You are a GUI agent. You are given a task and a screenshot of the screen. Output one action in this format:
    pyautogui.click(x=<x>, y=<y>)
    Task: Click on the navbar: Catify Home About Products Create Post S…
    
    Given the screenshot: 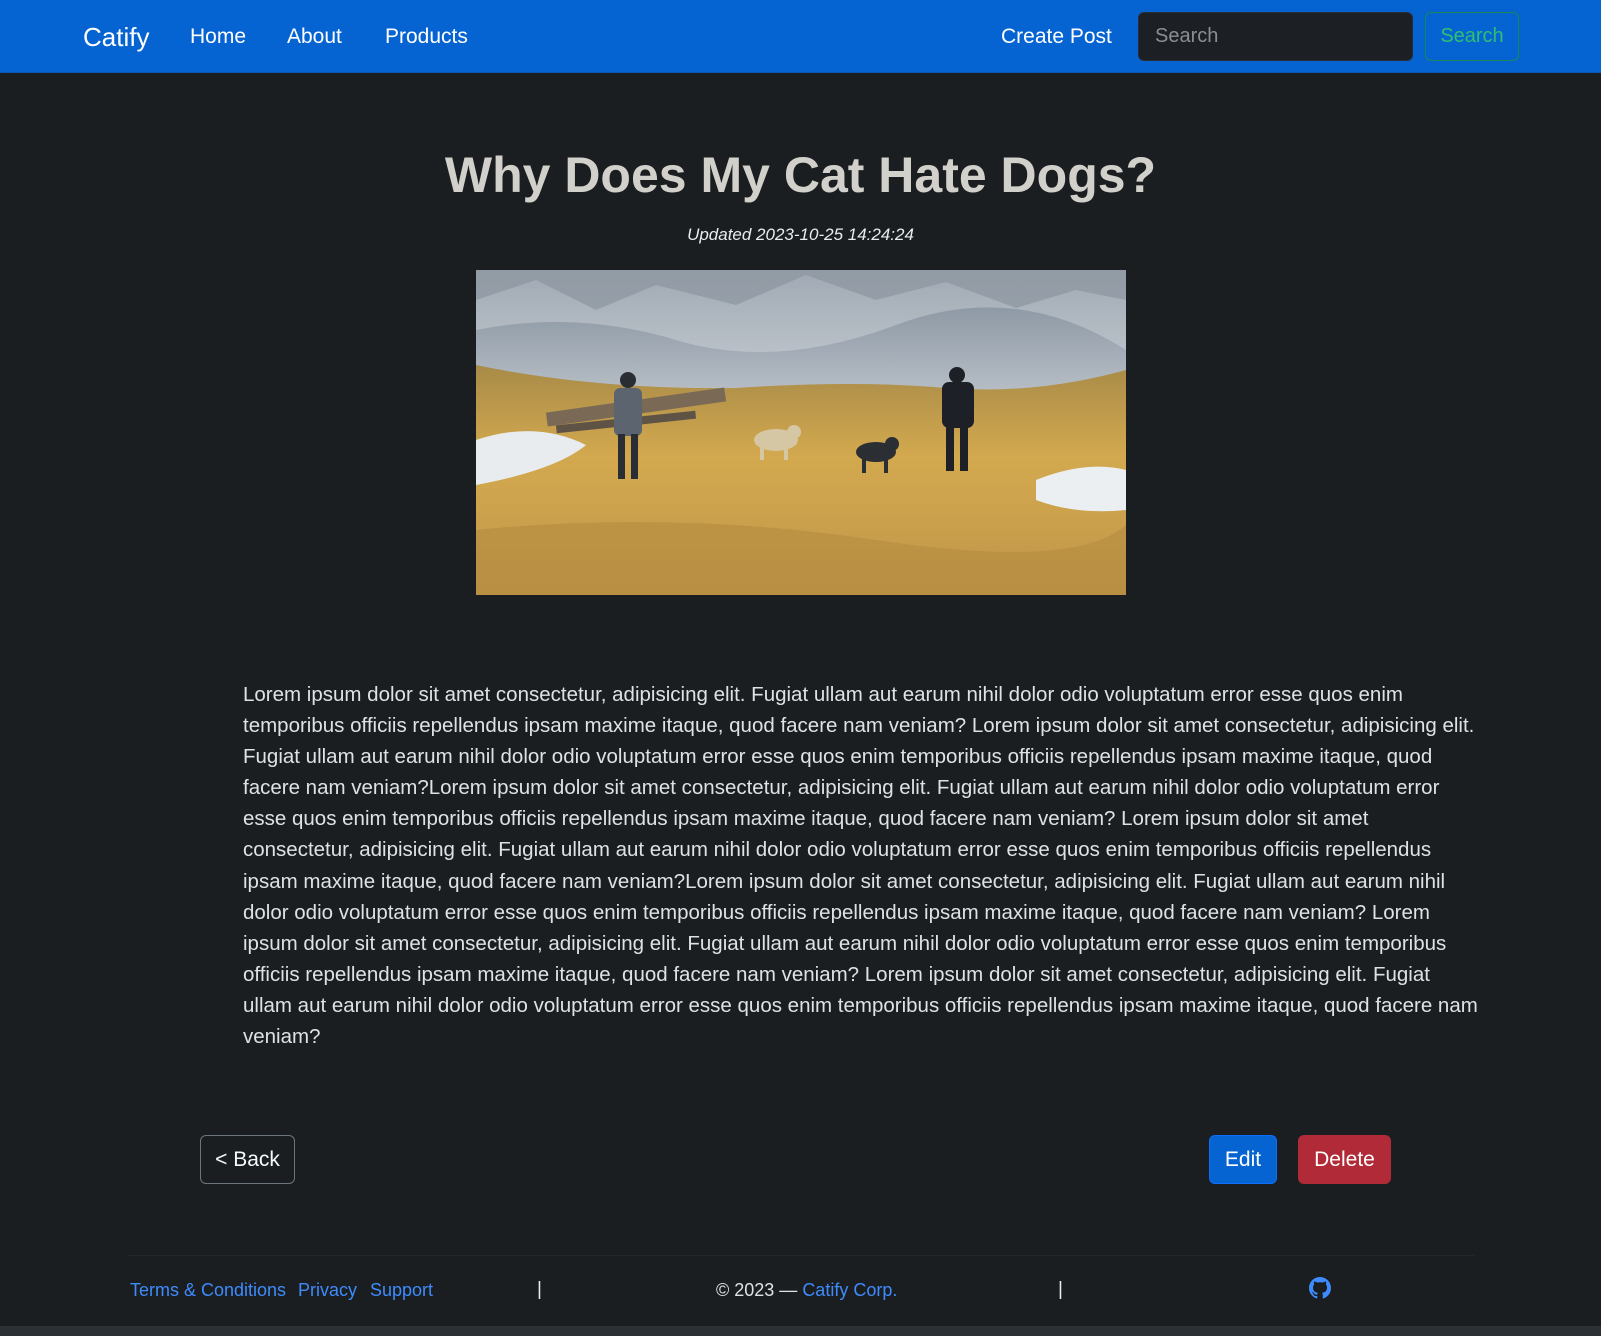 What is the action you would take?
    pyautogui.click(x=800, y=36)
    